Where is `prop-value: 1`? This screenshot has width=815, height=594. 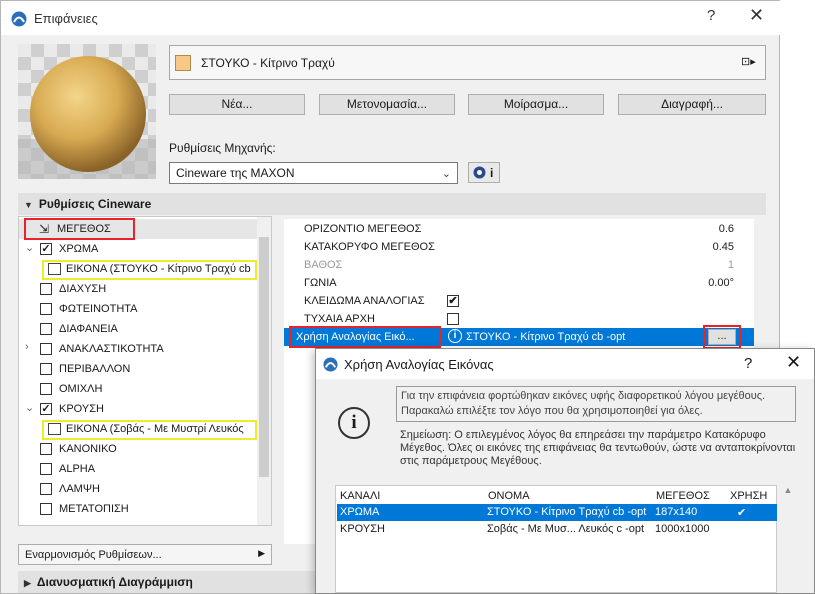
prop-value: 1 is located at coordinates (730, 265).